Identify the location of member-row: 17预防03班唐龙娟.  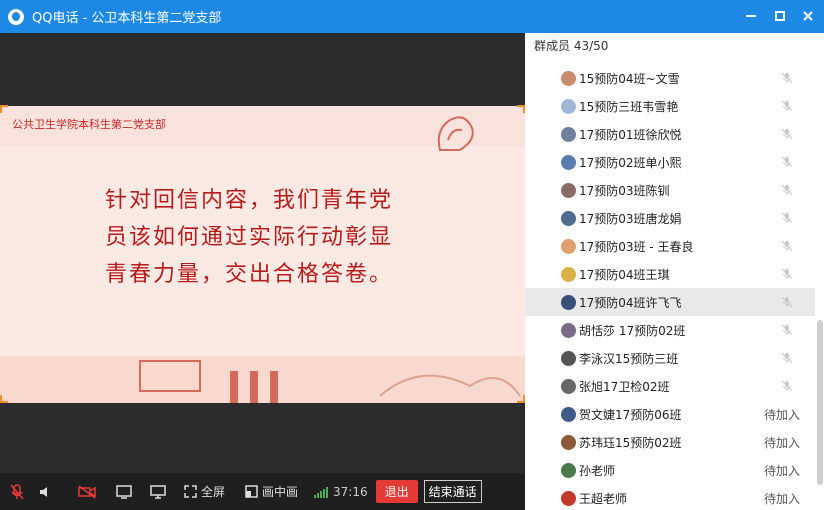
(670, 218).